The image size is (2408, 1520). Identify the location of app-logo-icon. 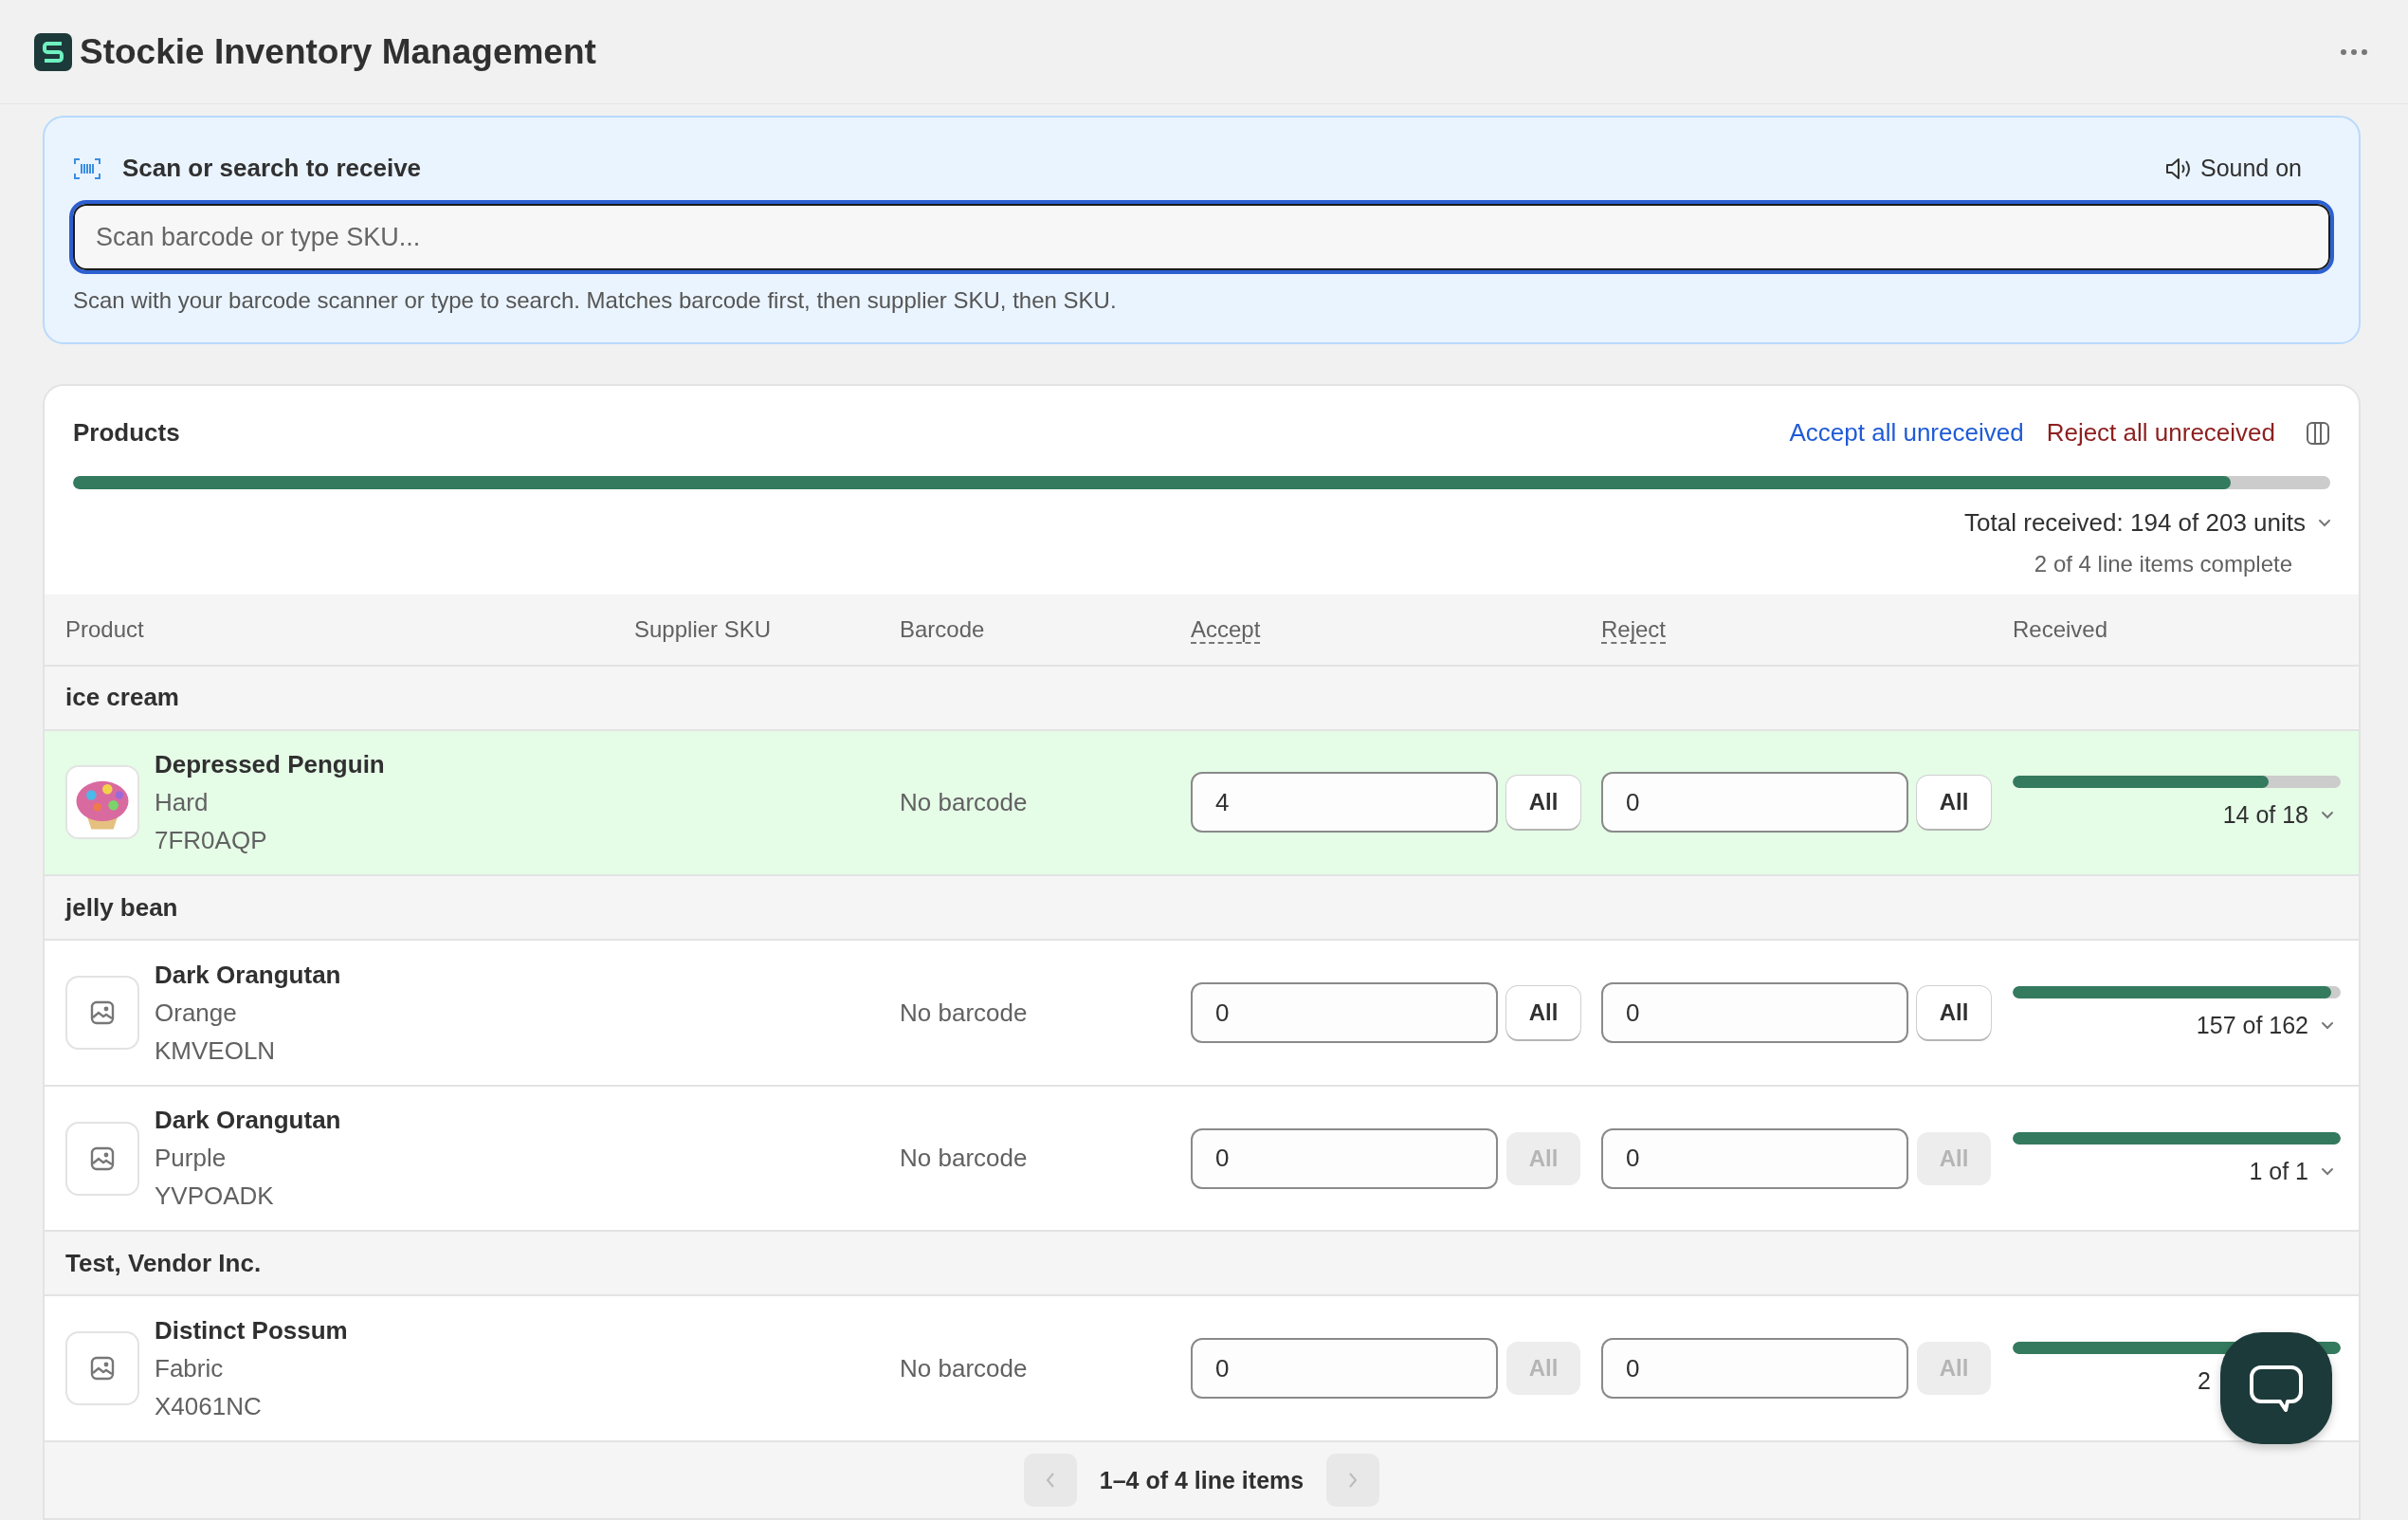
(53, 52).